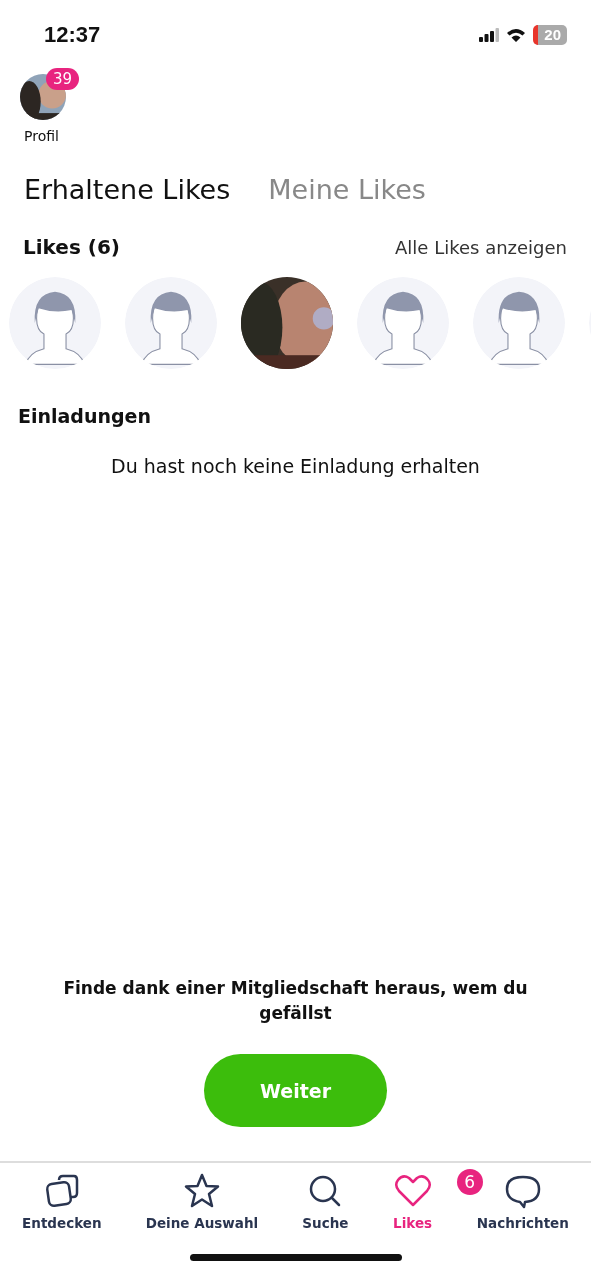  What do you see at coordinates (325, 1212) in the screenshot?
I see `nav-tab: Suche` at bounding box center [325, 1212].